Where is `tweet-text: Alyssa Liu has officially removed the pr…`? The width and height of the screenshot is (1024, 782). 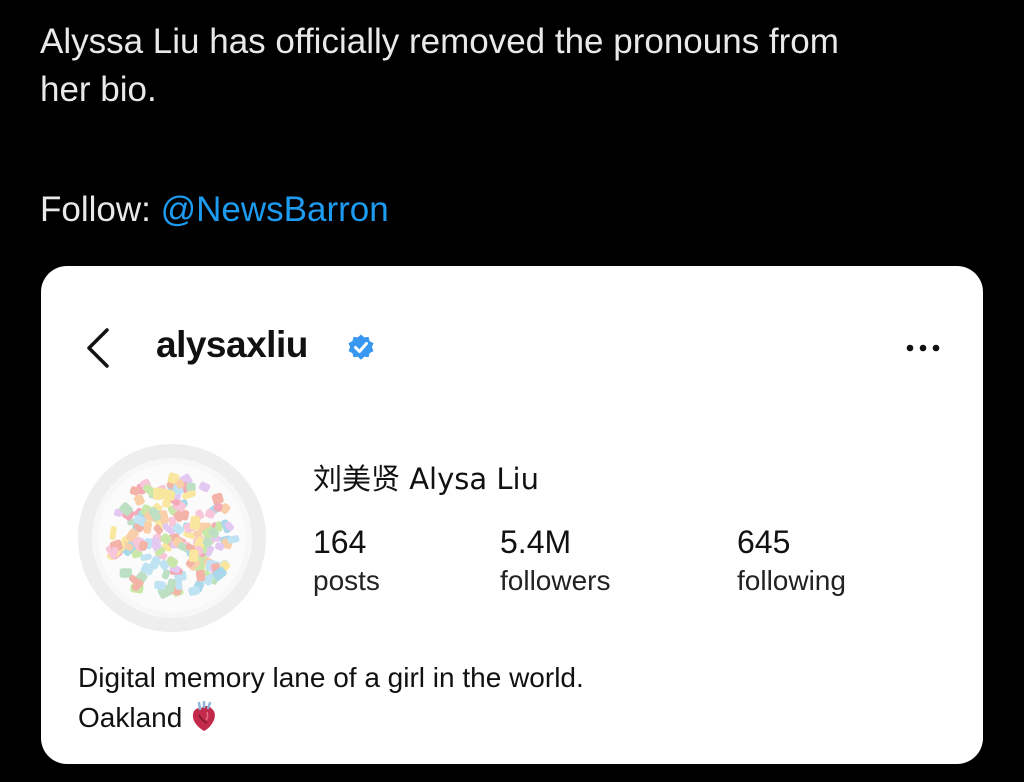 tweet-text: Alyssa Liu has officially removed the pr… is located at coordinates (520, 66).